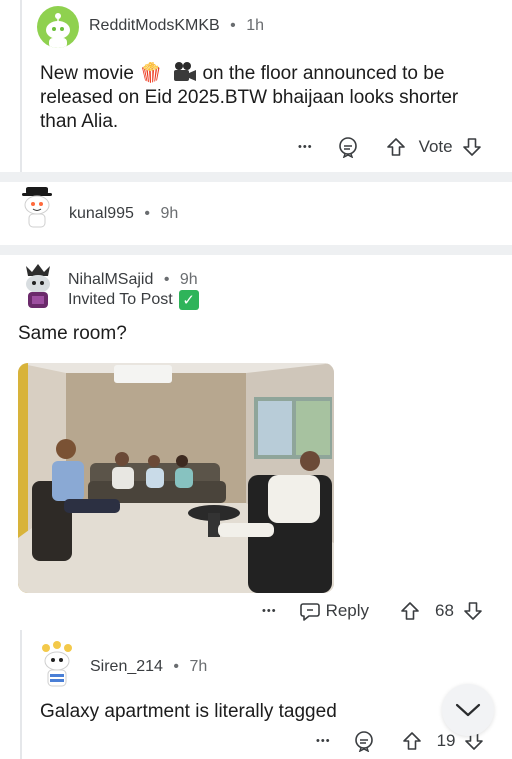  I want to click on scroll-next-comment-button, so click(468, 710).